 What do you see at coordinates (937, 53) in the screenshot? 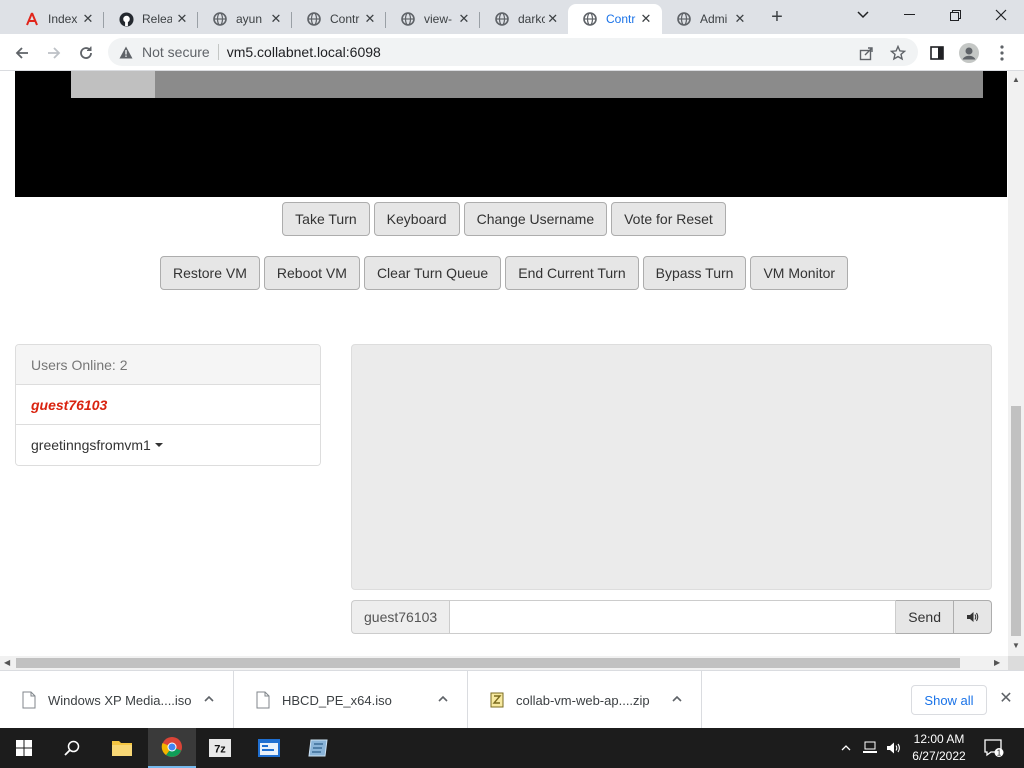
I see `side-panel-icon` at bounding box center [937, 53].